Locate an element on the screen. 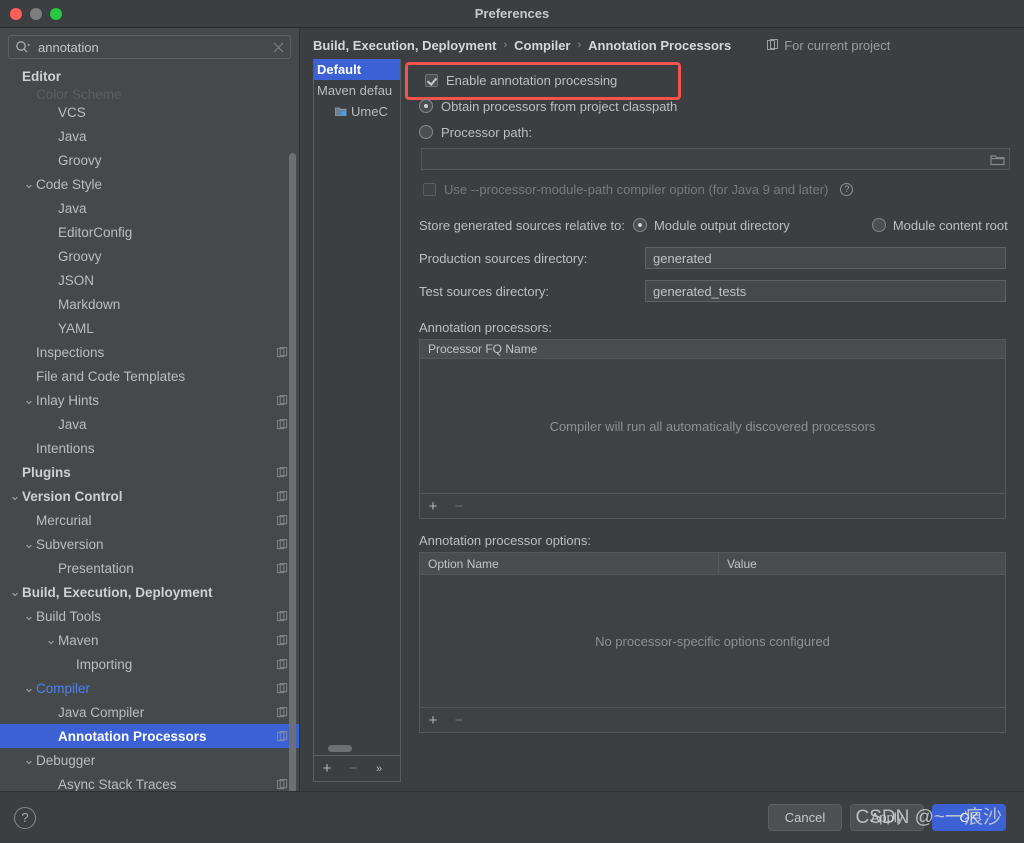 Image resolution: width=1024 pixels, height=843 pixels. production-sources-input: generated is located at coordinates (825, 258).